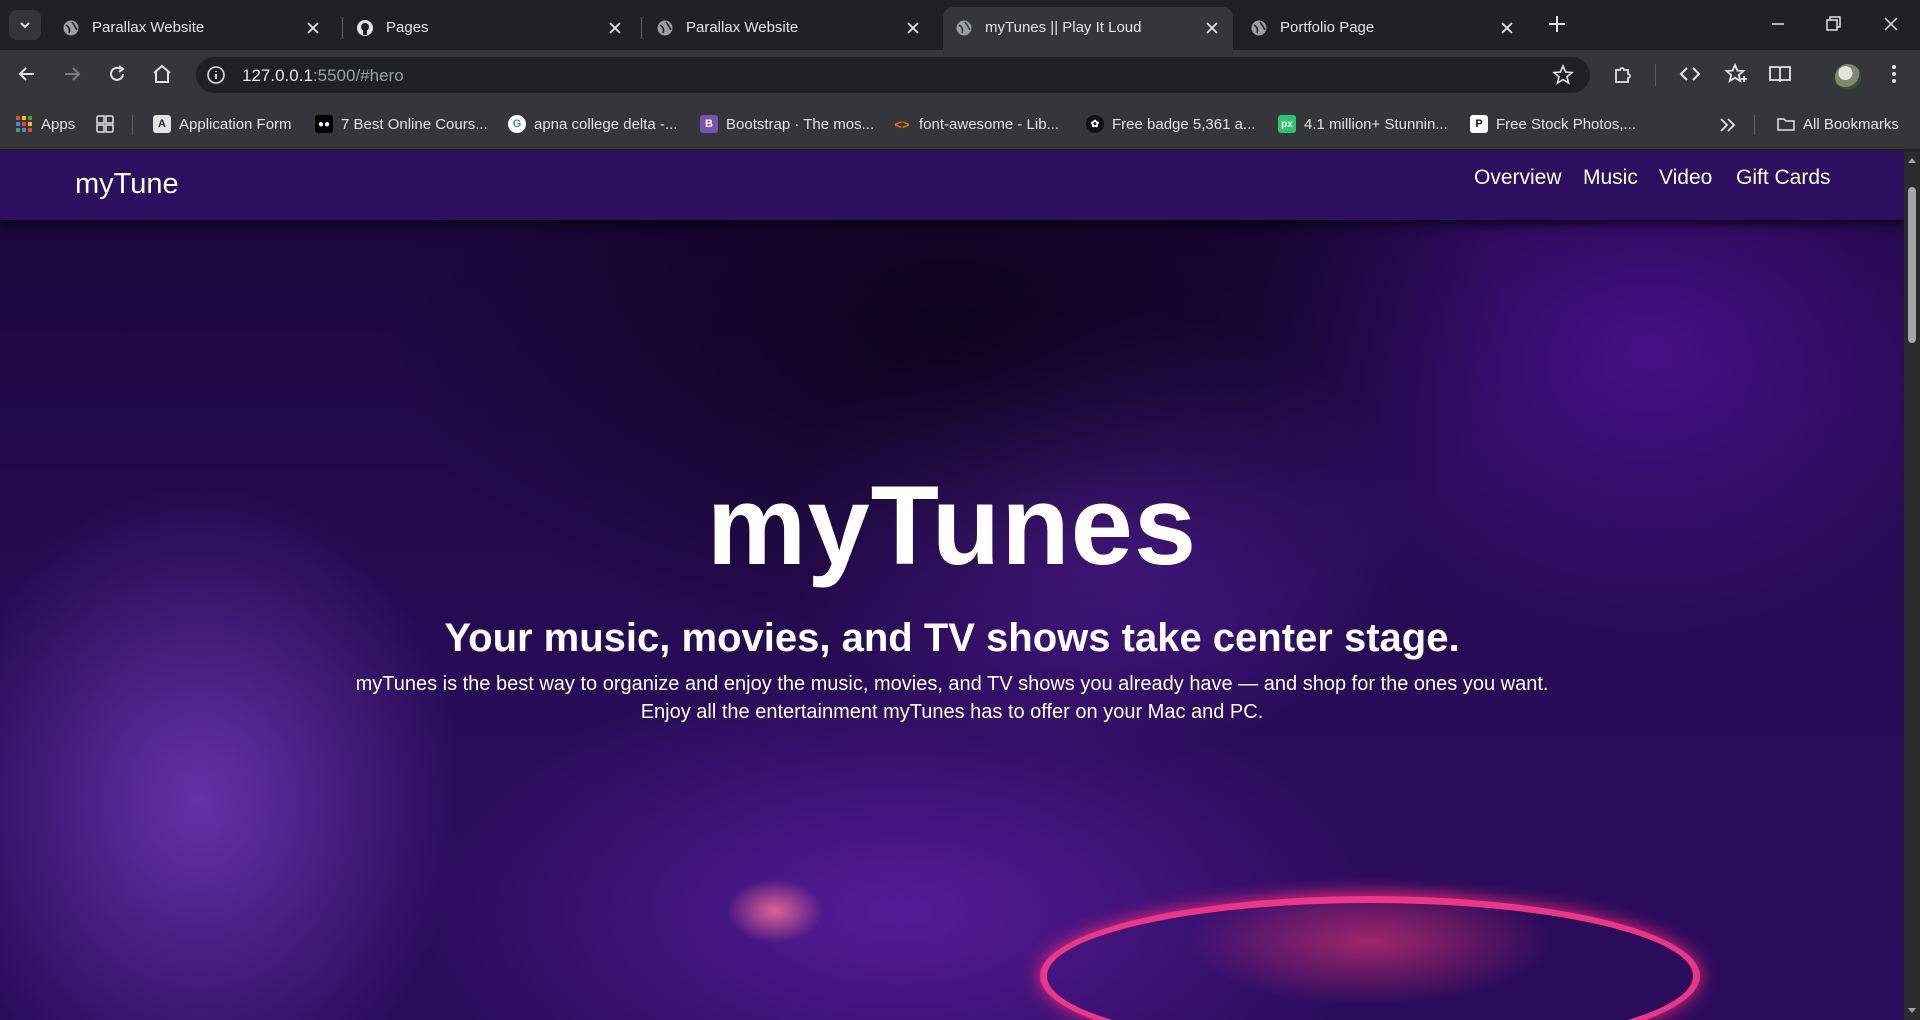 The width and height of the screenshot is (1920, 1020). I want to click on badge-icon: ✿, so click(1095, 124).